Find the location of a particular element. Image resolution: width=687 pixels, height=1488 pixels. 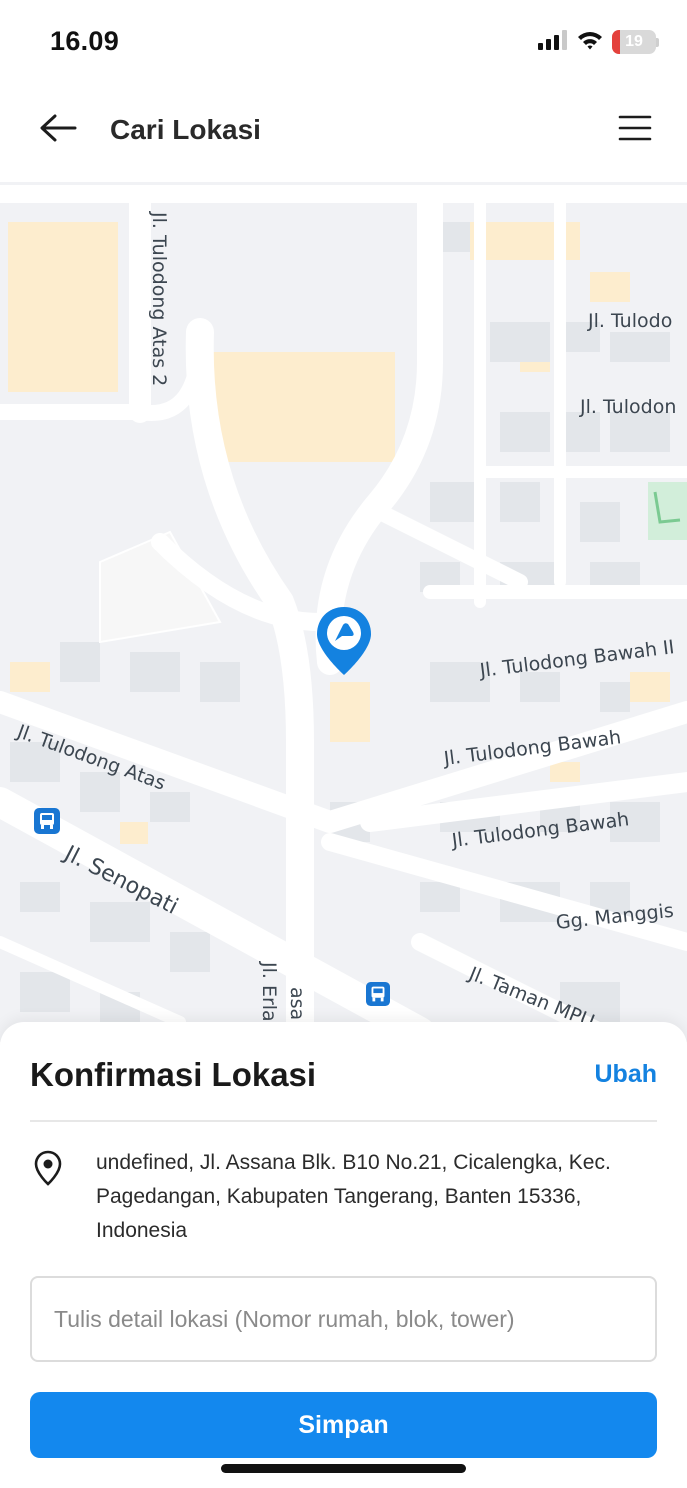

battery-cap is located at coordinates (657, 42).